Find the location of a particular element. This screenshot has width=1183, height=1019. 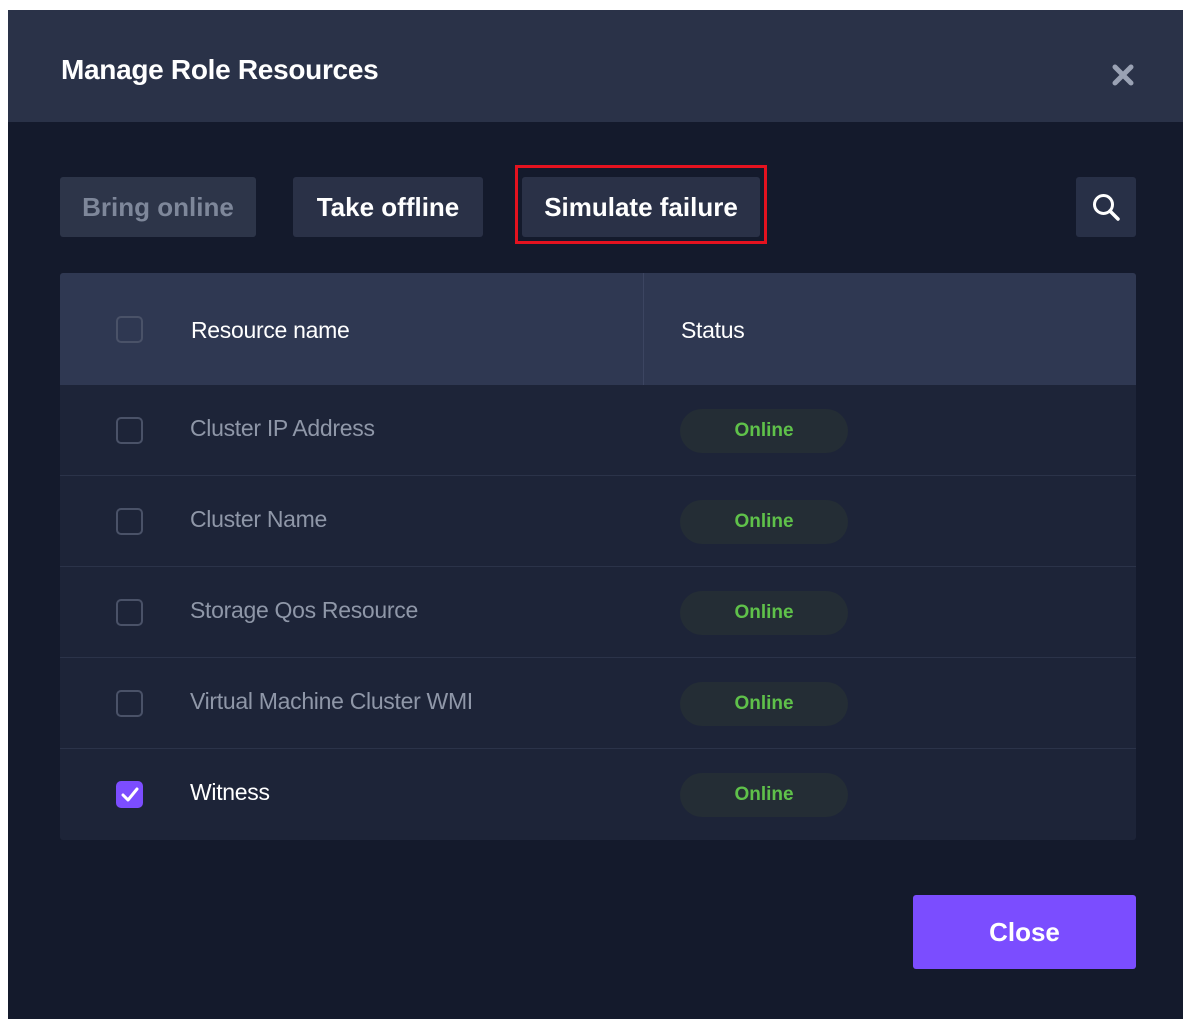

resource-name: Cluster Name is located at coordinates (258, 519).